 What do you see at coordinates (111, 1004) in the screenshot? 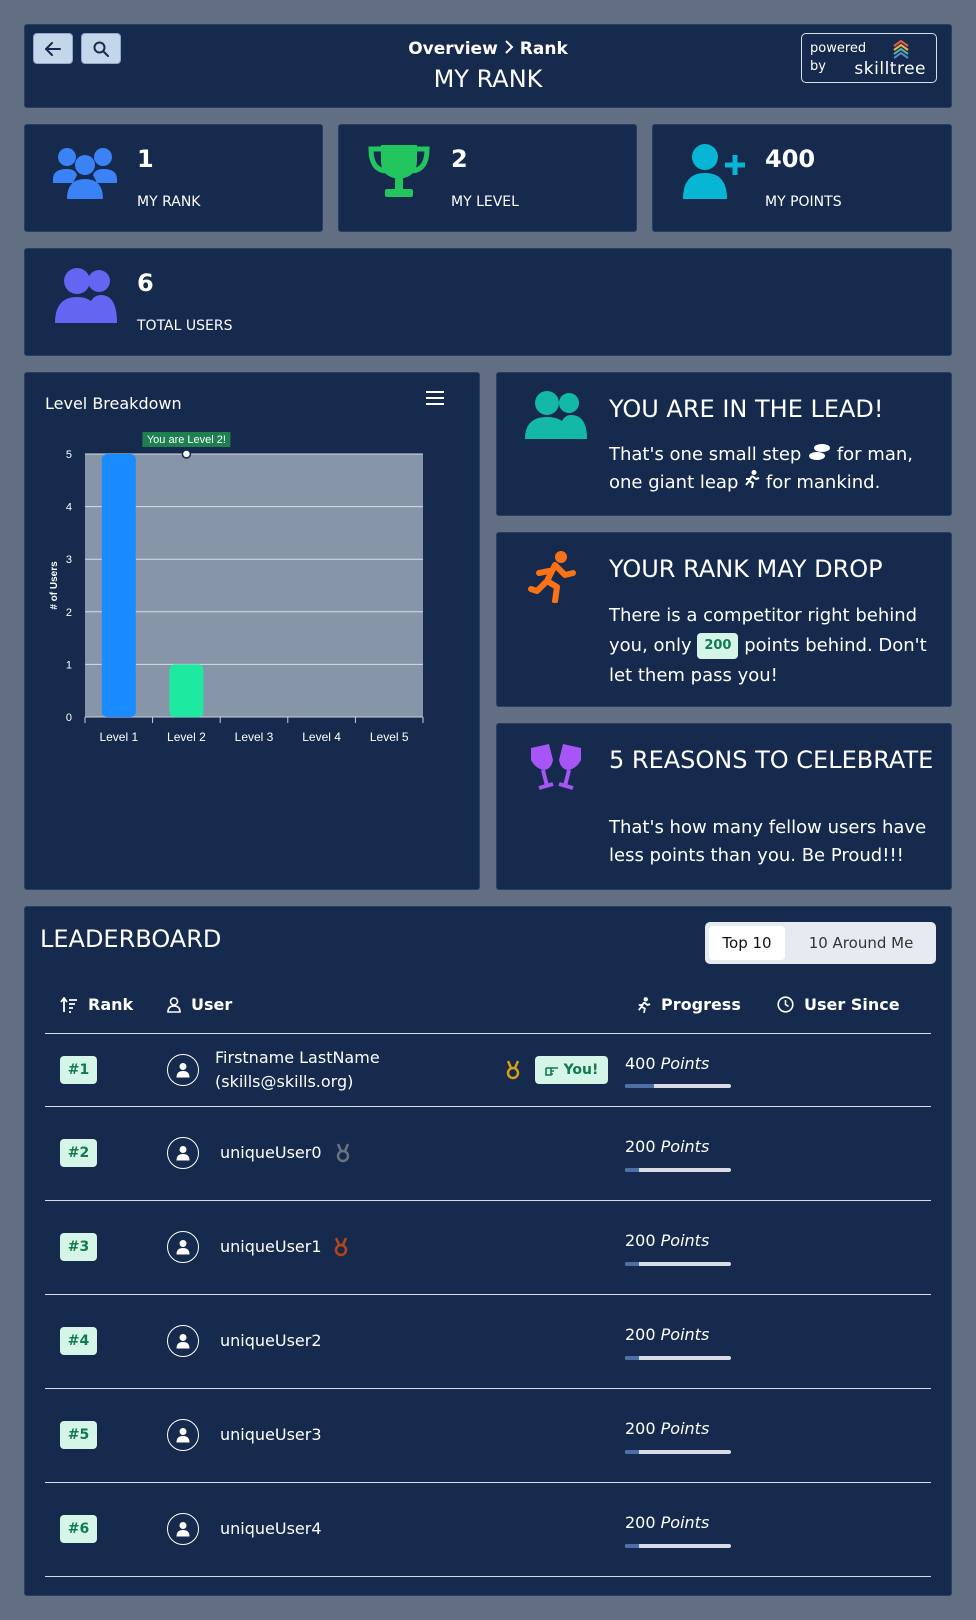
I see `rank-header-label: Rank` at bounding box center [111, 1004].